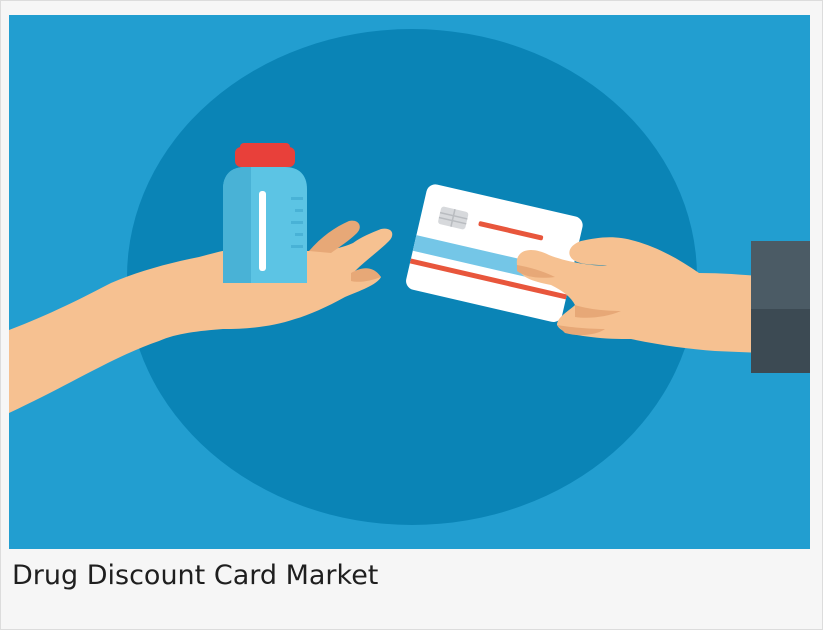 Image resolution: width=823 pixels, height=630 pixels. Describe the element at coordinates (780, 341) in the screenshot. I see `shirt-sleeve-shadow` at that location.